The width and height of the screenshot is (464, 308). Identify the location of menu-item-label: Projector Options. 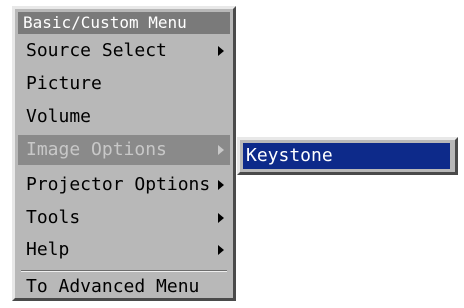
(118, 184).